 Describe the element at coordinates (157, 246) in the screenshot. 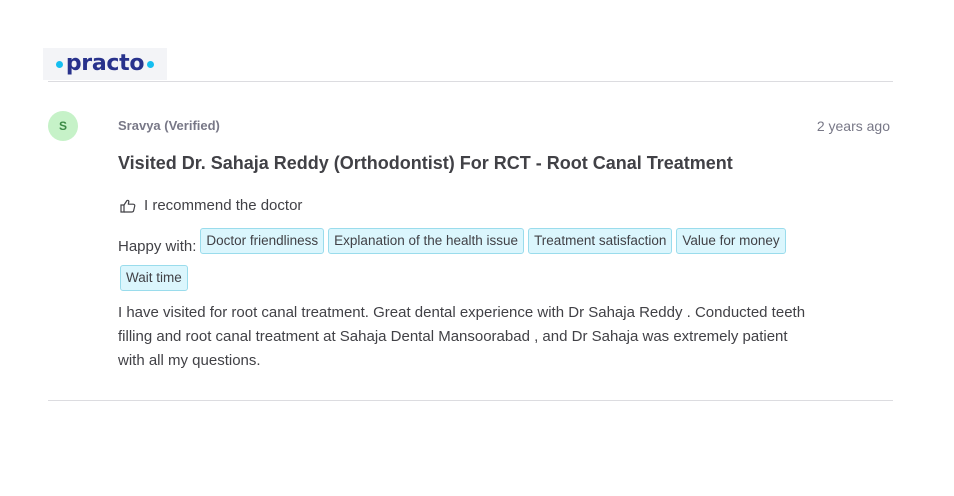

I see `happy-with-label: Happy with:` at that location.